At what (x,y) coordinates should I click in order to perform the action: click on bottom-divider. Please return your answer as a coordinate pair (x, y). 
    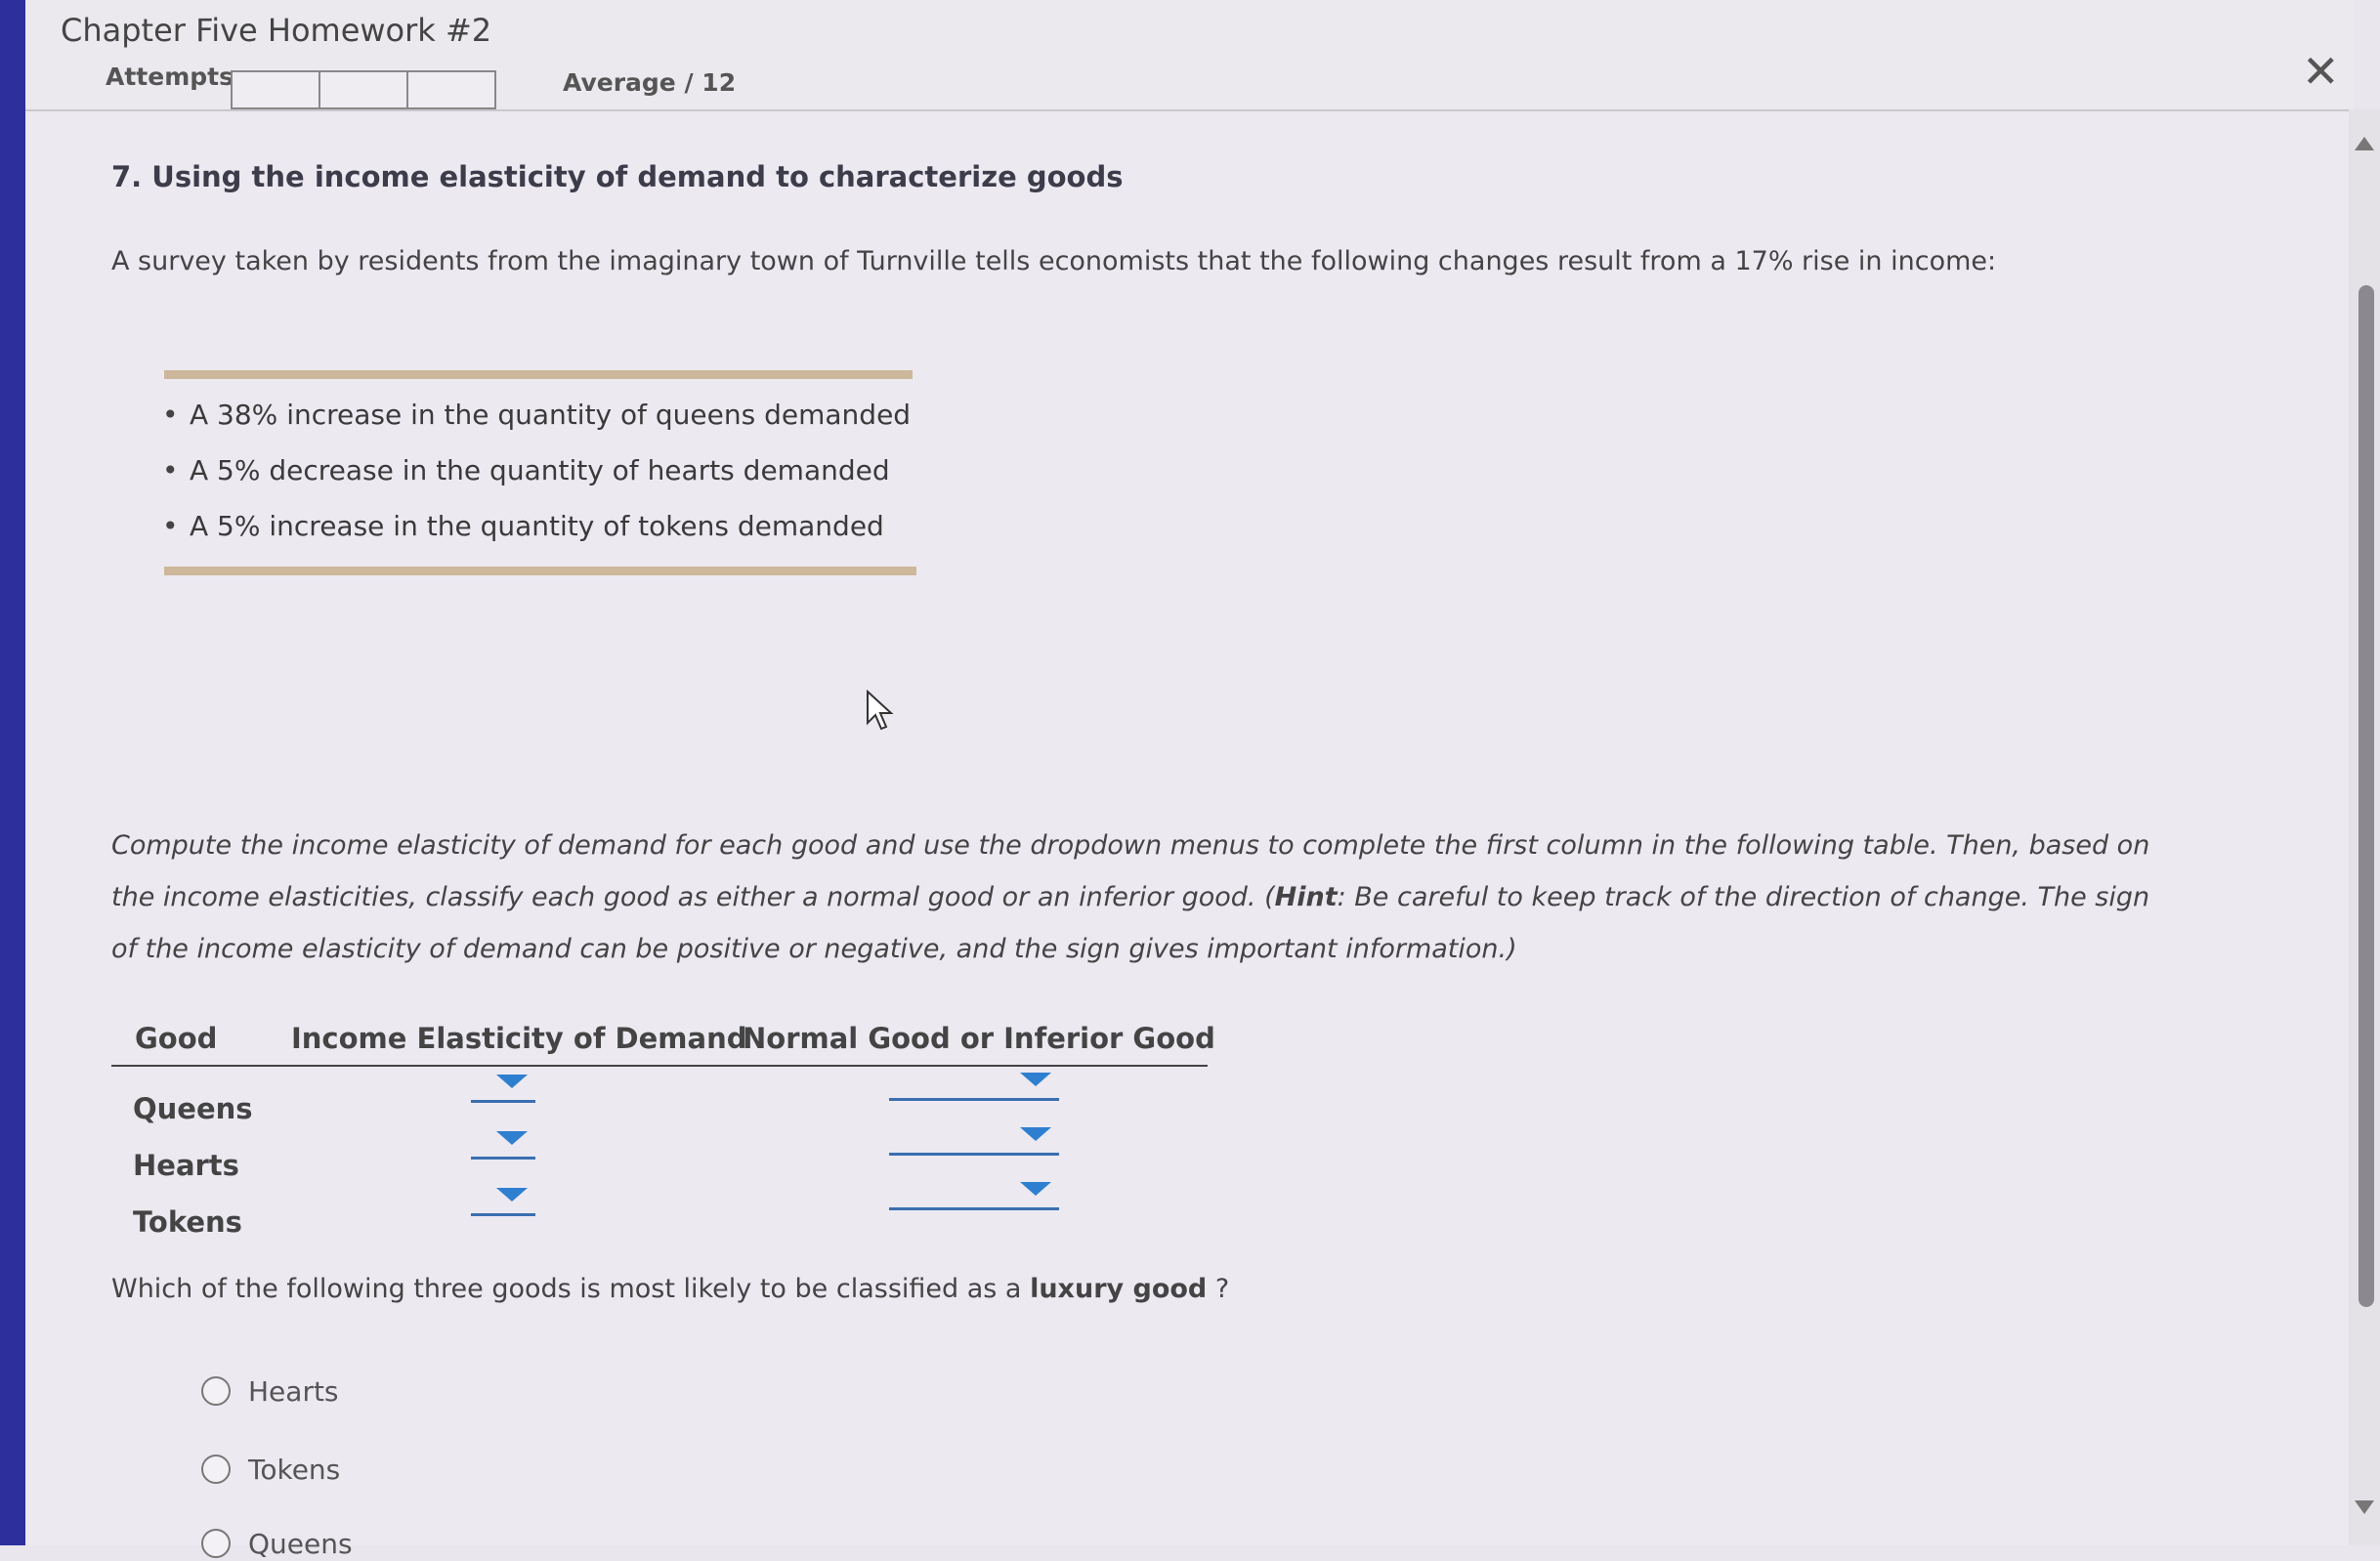
    Looking at the image, I should click on (540, 571).